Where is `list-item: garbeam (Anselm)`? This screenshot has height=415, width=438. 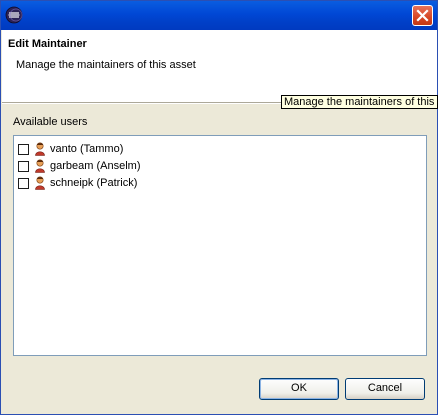 list-item: garbeam (Anselm) is located at coordinates (79, 166).